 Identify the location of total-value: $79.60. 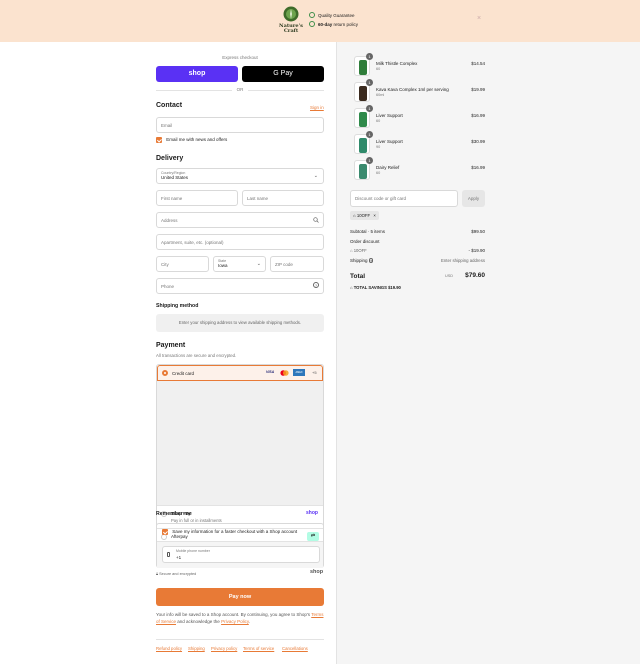
(475, 275).